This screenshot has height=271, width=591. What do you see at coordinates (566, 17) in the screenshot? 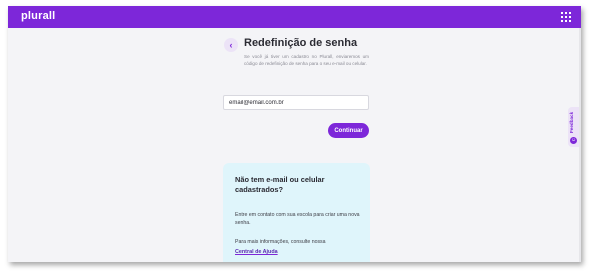
I see `apps-grid-icon` at bounding box center [566, 17].